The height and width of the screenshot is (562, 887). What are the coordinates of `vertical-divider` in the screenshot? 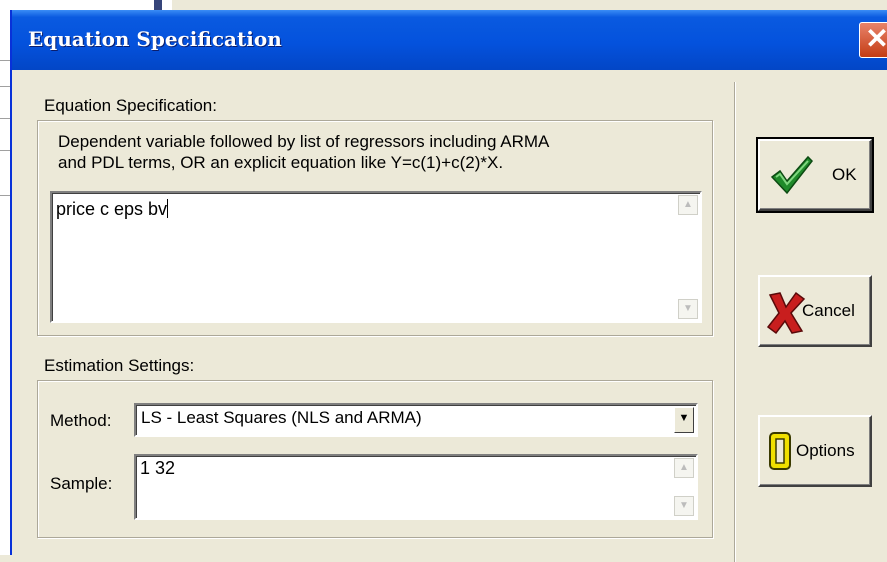 It's located at (735, 322).